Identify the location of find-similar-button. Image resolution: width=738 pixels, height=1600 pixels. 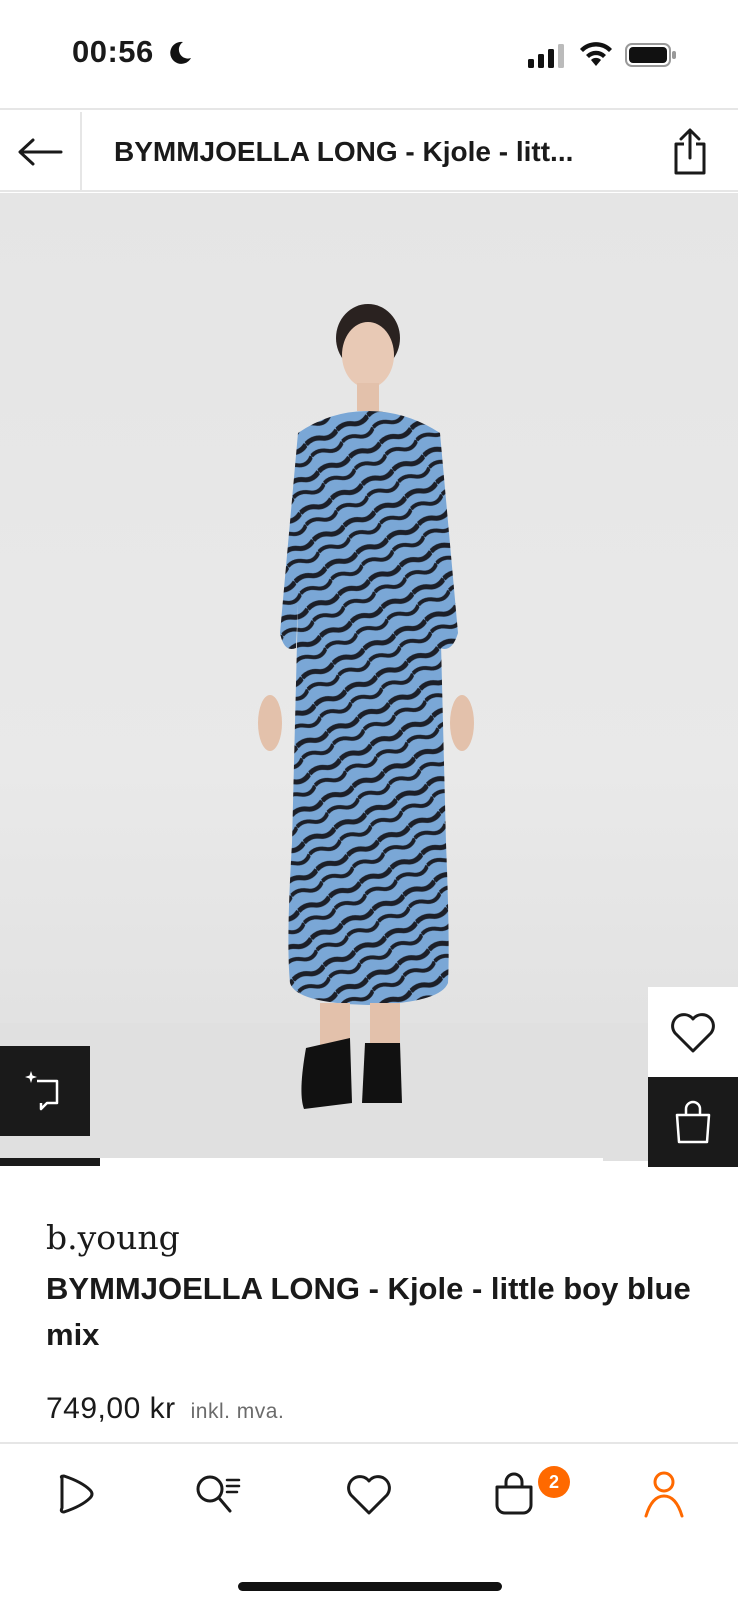
(45, 1091).